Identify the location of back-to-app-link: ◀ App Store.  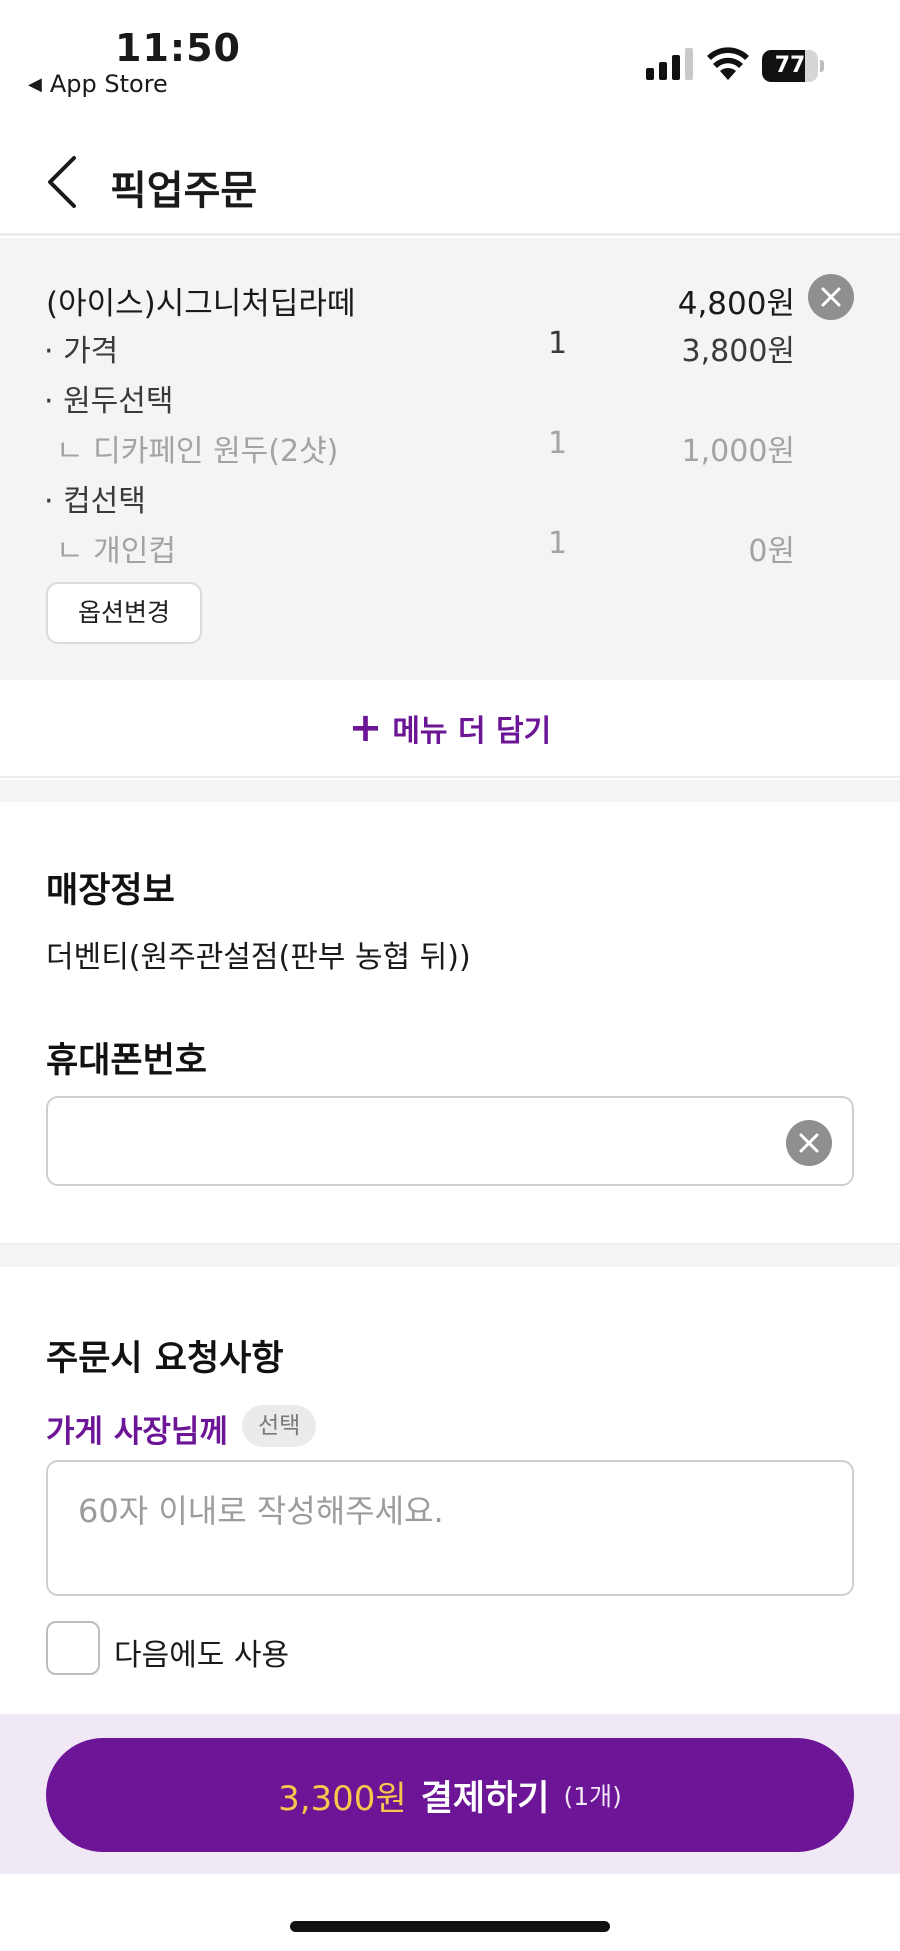
(98, 84).